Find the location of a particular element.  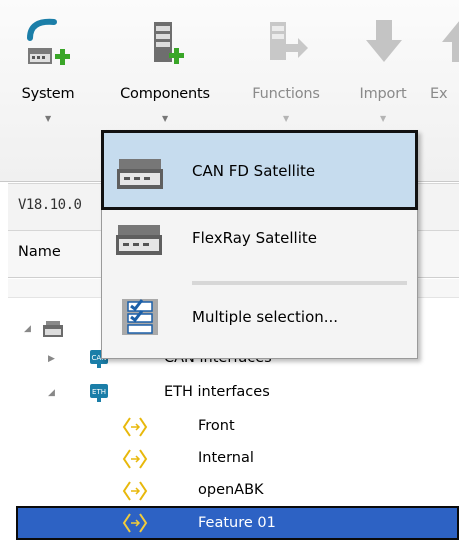

collapsed-arrow-icon: ▶ is located at coordinates (51, 359).